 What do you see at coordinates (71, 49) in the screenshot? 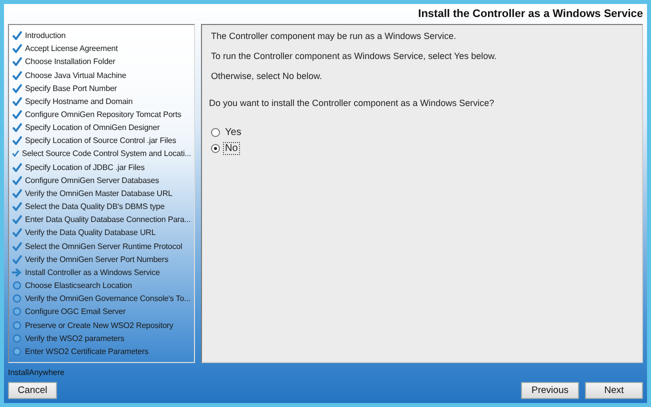
I see `step-label: Accept License Agreement` at bounding box center [71, 49].